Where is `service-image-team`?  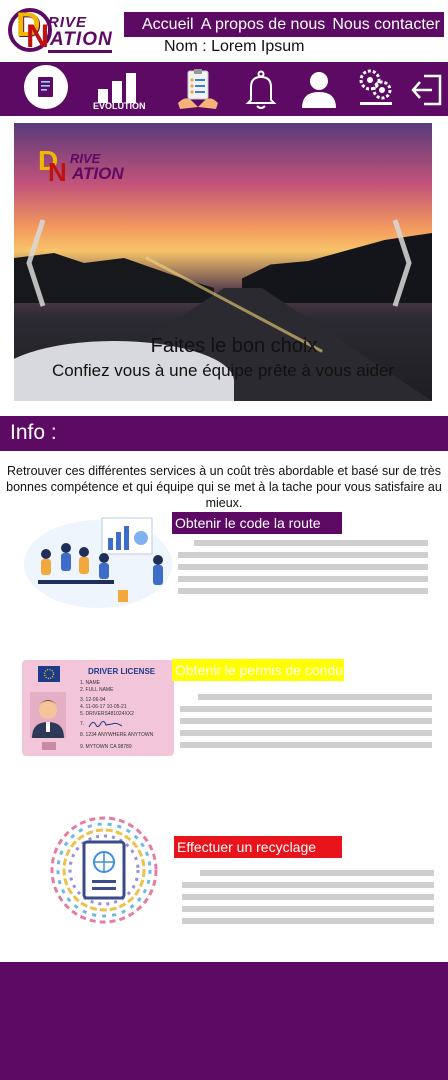
service-image-team is located at coordinates (98, 560).